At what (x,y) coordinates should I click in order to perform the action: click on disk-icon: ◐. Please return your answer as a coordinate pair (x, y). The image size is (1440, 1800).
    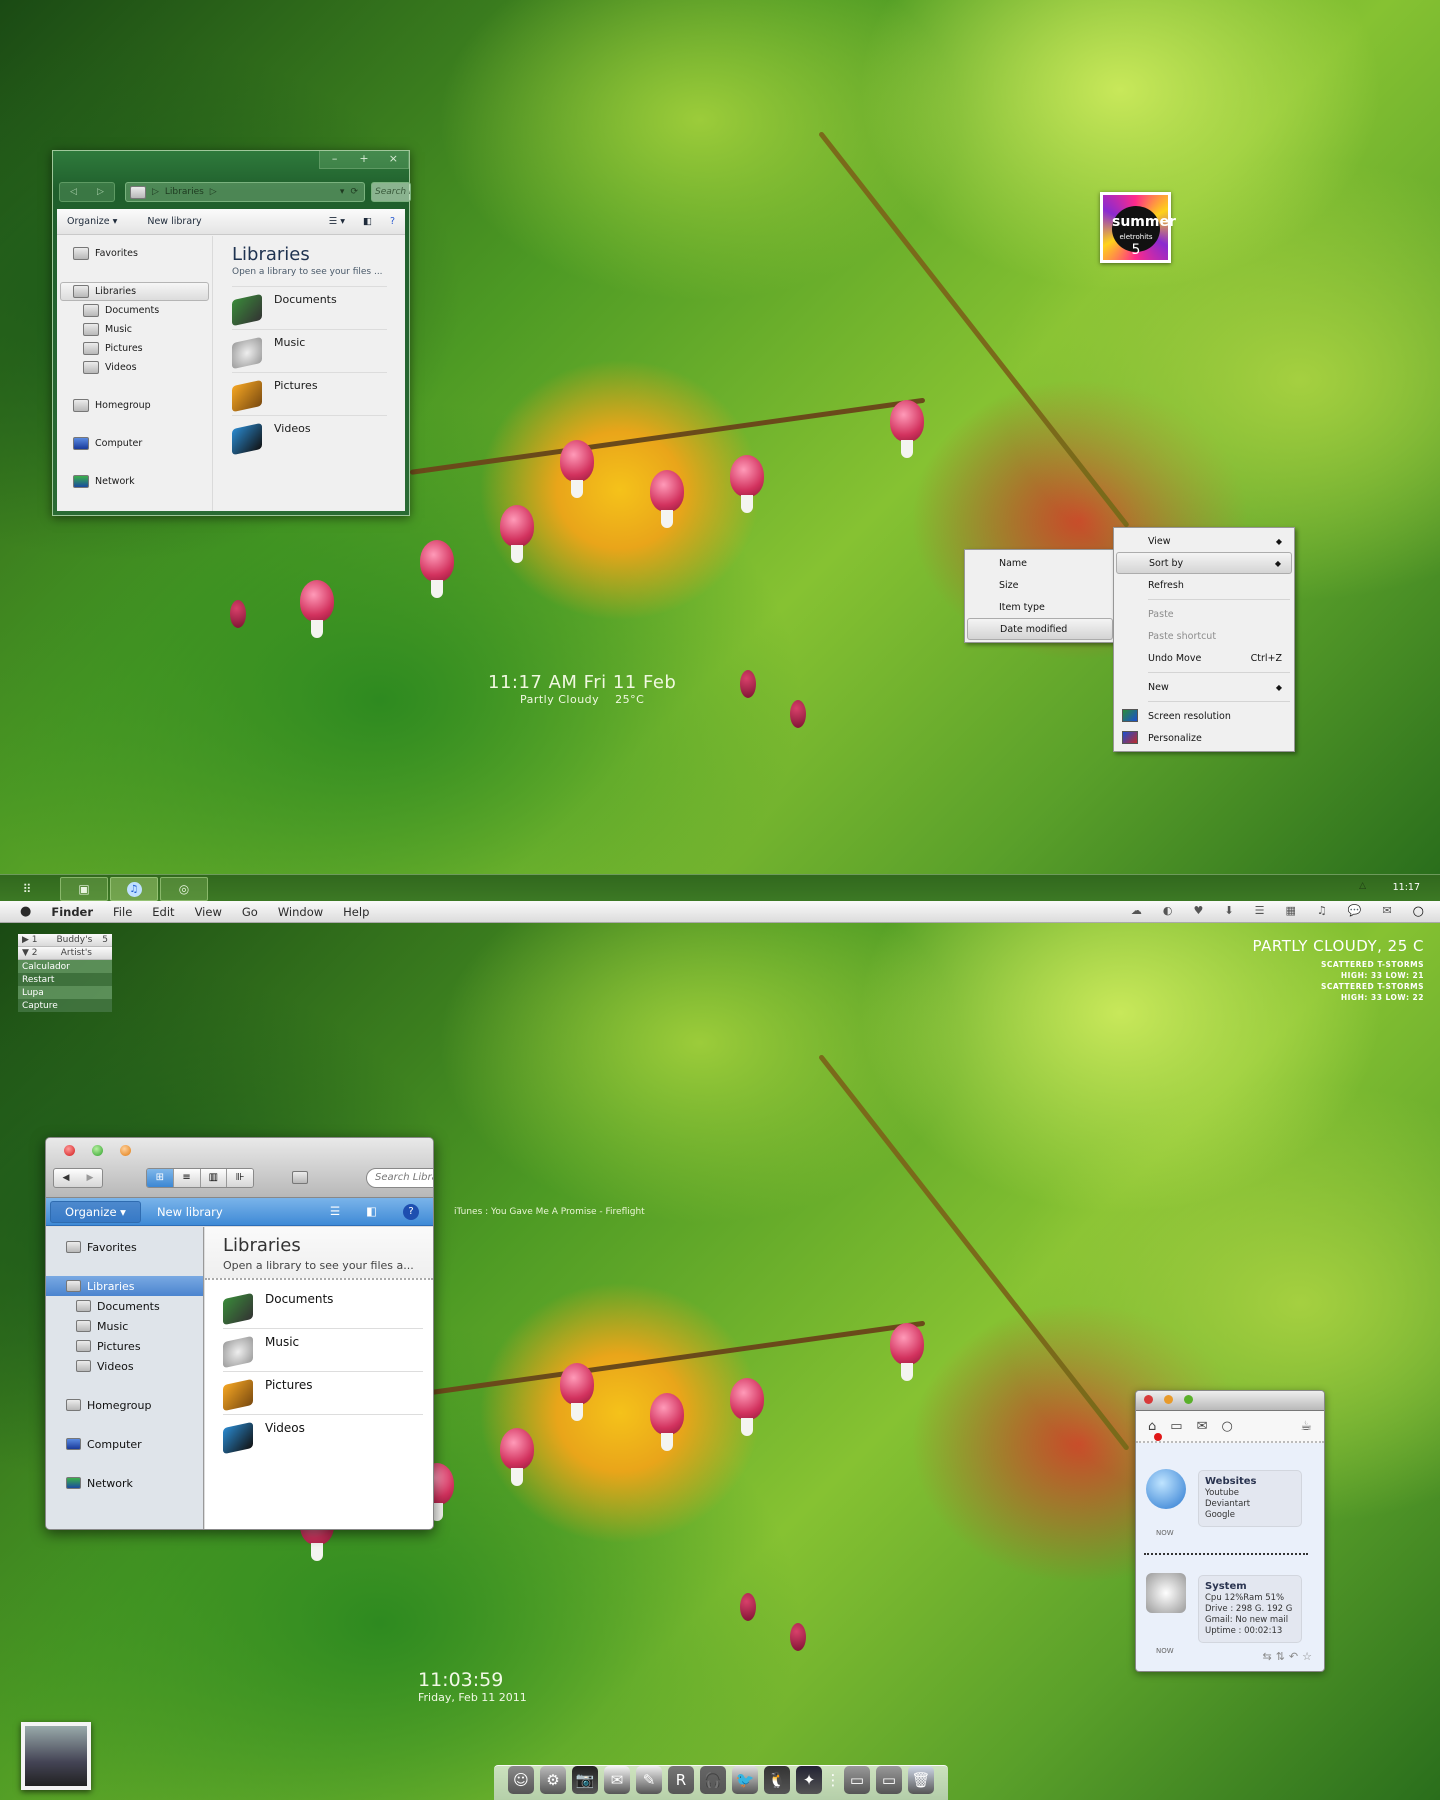
    Looking at the image, I should click on (1168, 911).